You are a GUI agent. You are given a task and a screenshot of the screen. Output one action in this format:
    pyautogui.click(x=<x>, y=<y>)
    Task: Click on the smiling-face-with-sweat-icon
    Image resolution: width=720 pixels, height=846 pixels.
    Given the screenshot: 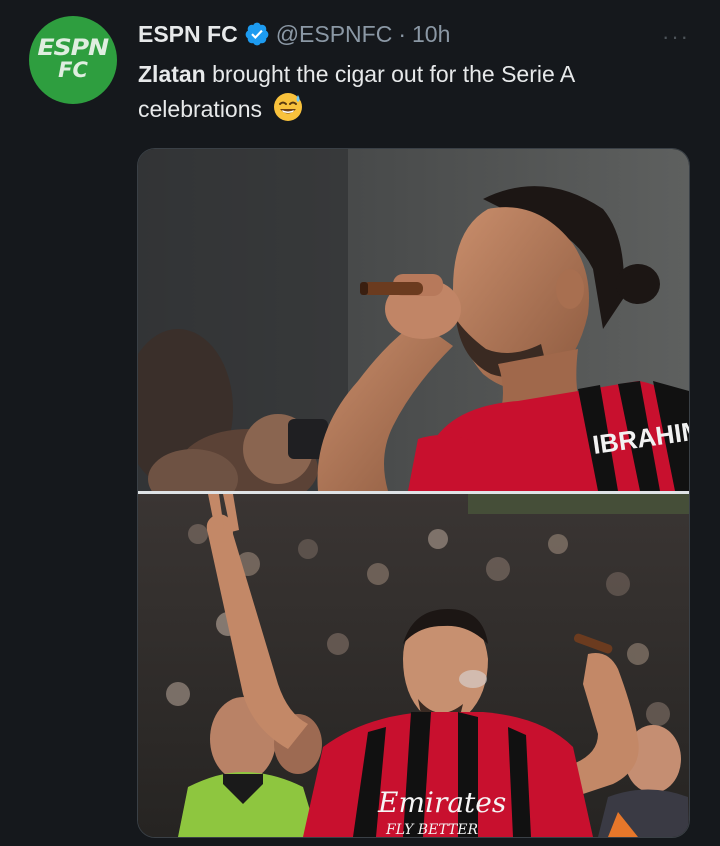 What is the action you would take?
    pyautogui.click(x=288, y=107)
    